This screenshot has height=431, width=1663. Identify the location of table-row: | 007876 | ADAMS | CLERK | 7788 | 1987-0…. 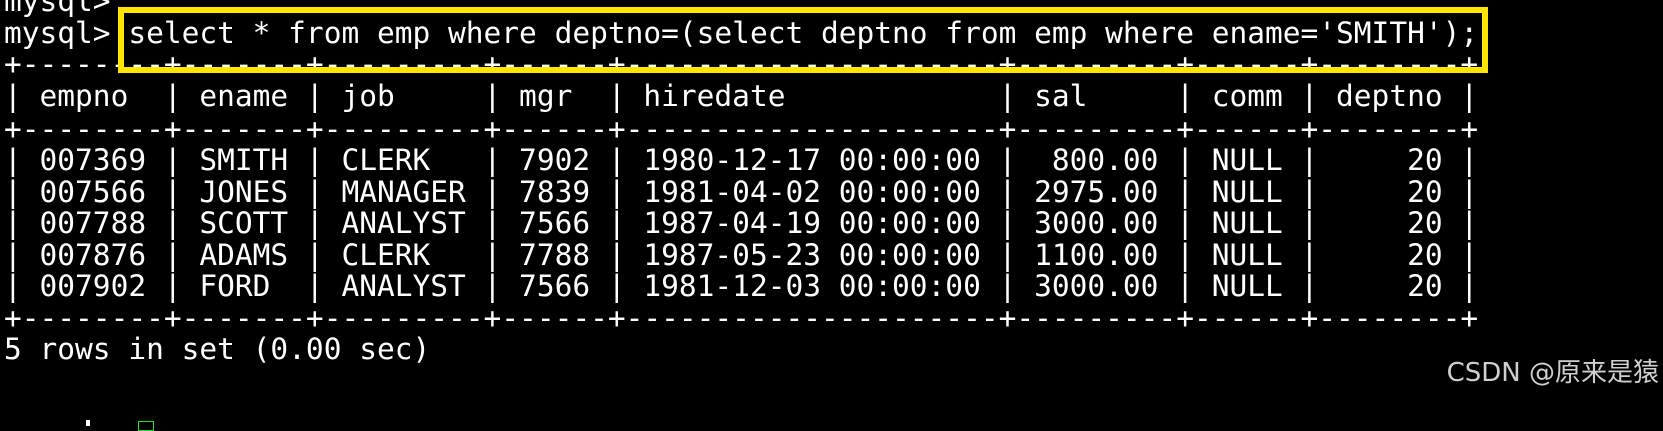
(741, 254).